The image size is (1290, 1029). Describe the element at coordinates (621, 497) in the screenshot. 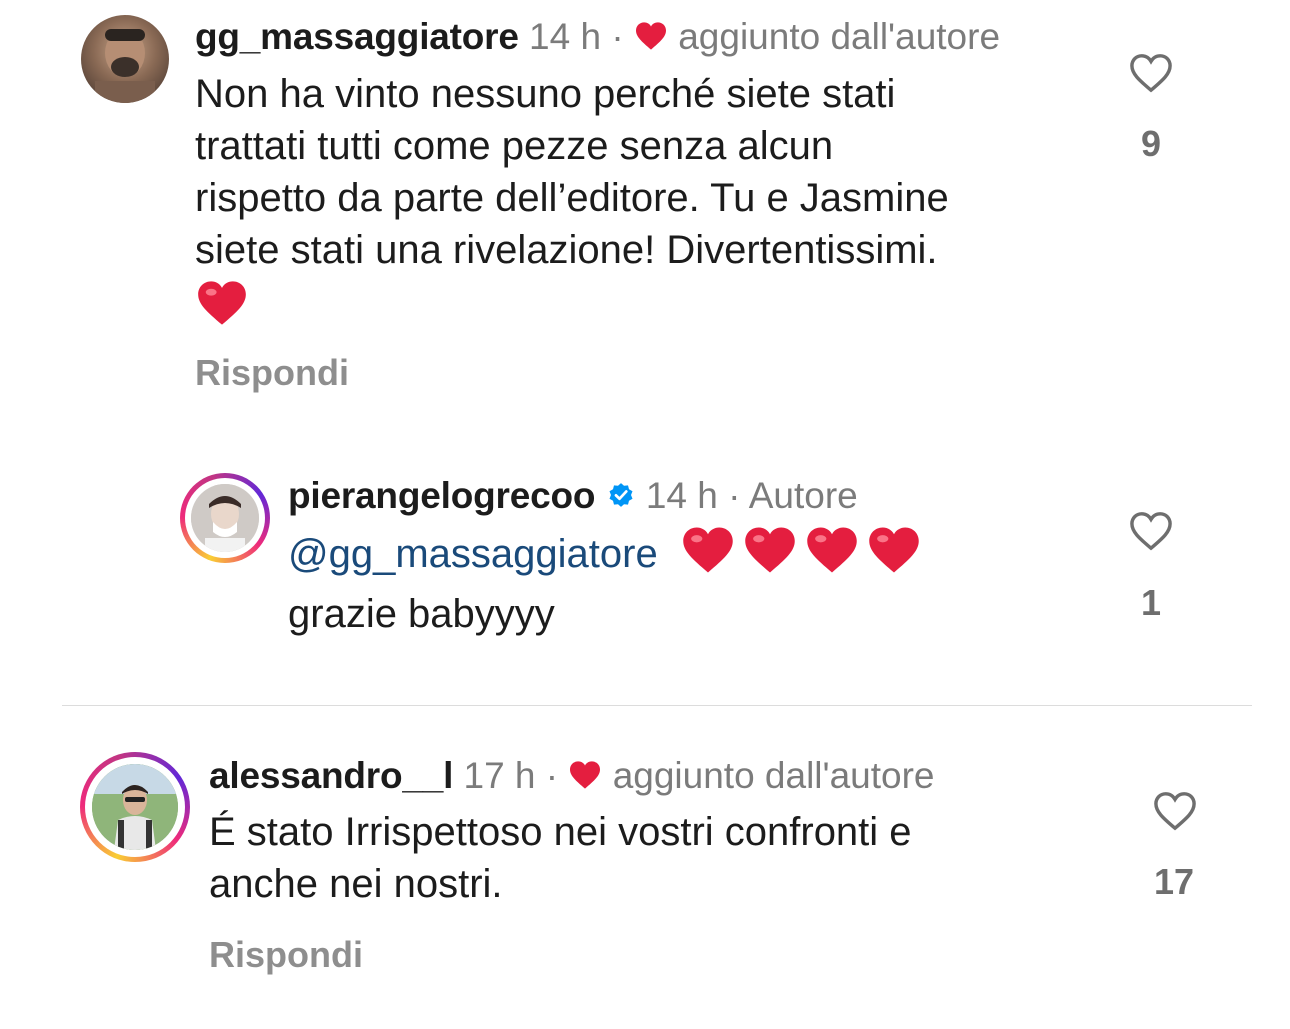

I see `verified-badge-icon` at that location.